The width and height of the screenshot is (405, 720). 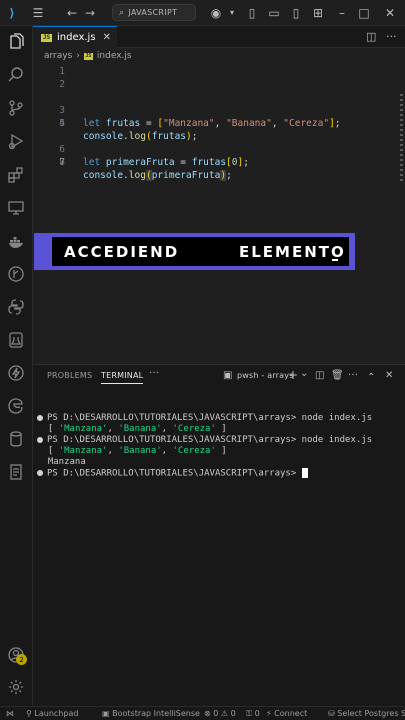 I want to click on editor-tab-bar: JS index.js ✕ ◫ ···, so click(x=219, y=37).